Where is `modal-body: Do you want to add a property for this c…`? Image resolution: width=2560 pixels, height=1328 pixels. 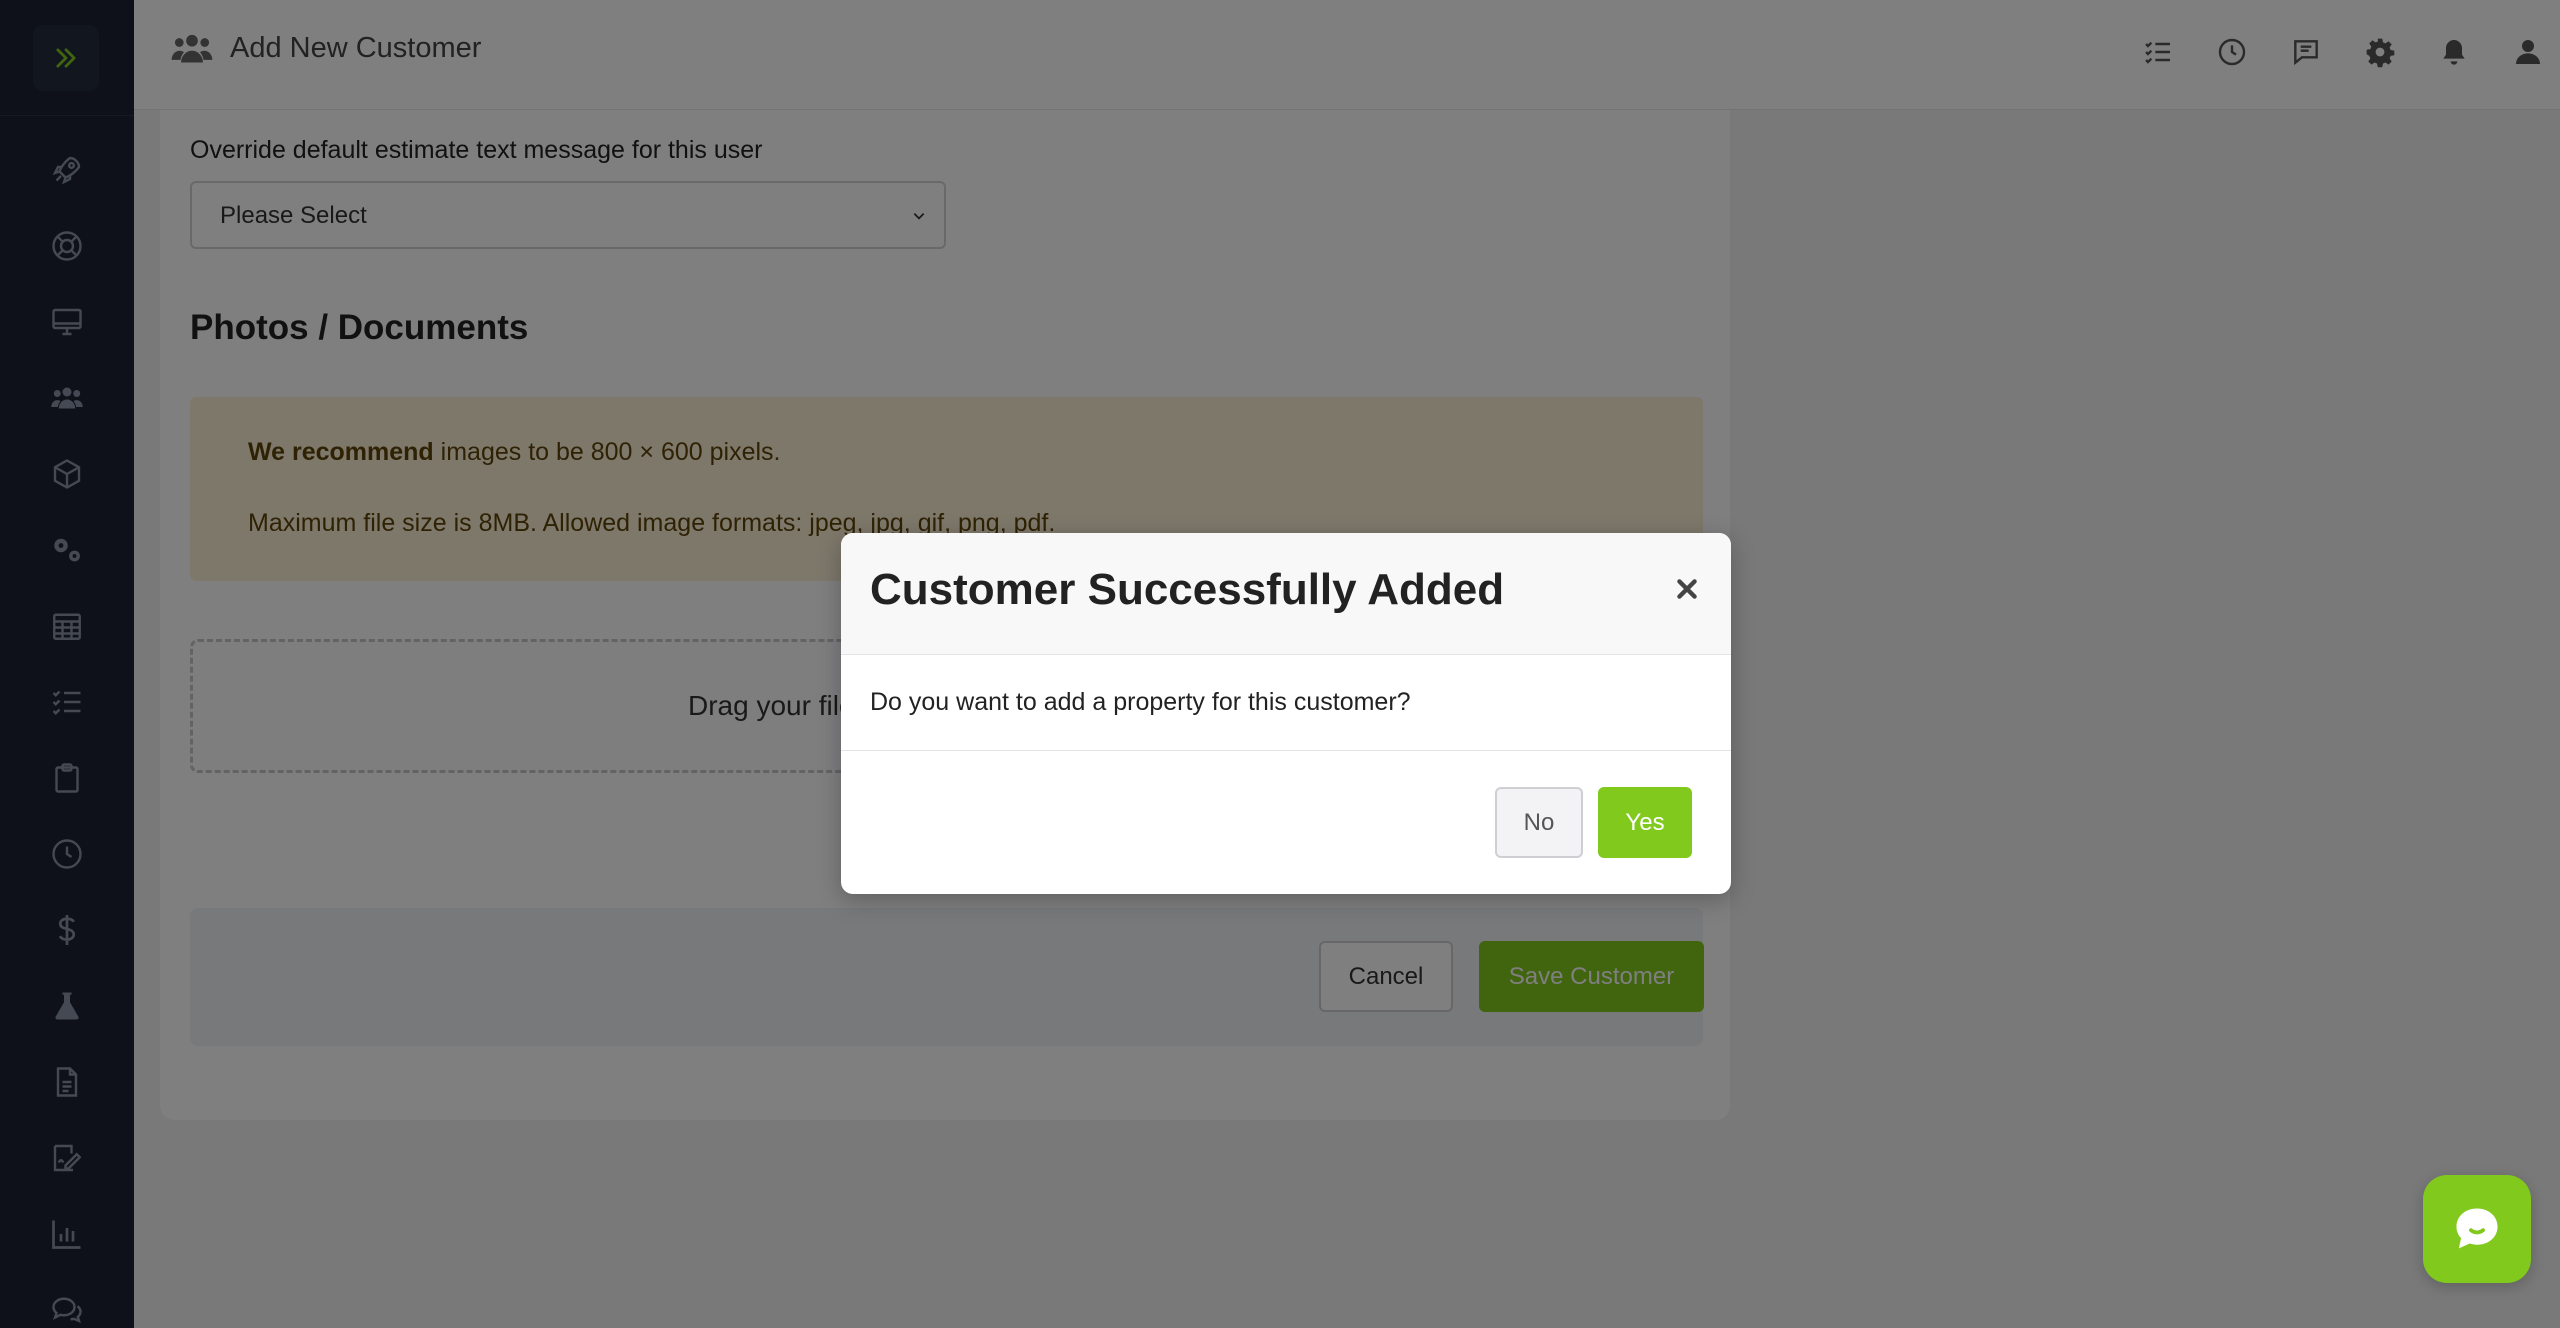 modal-body: Do you want to add a property for this c… is located at coordinates (1286, 703).